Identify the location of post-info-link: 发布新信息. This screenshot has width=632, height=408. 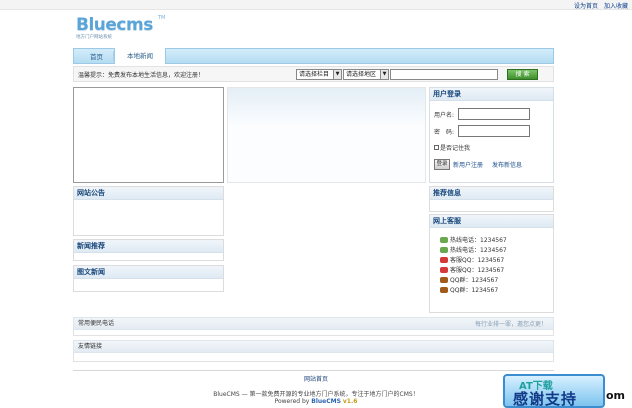
(507, 164).